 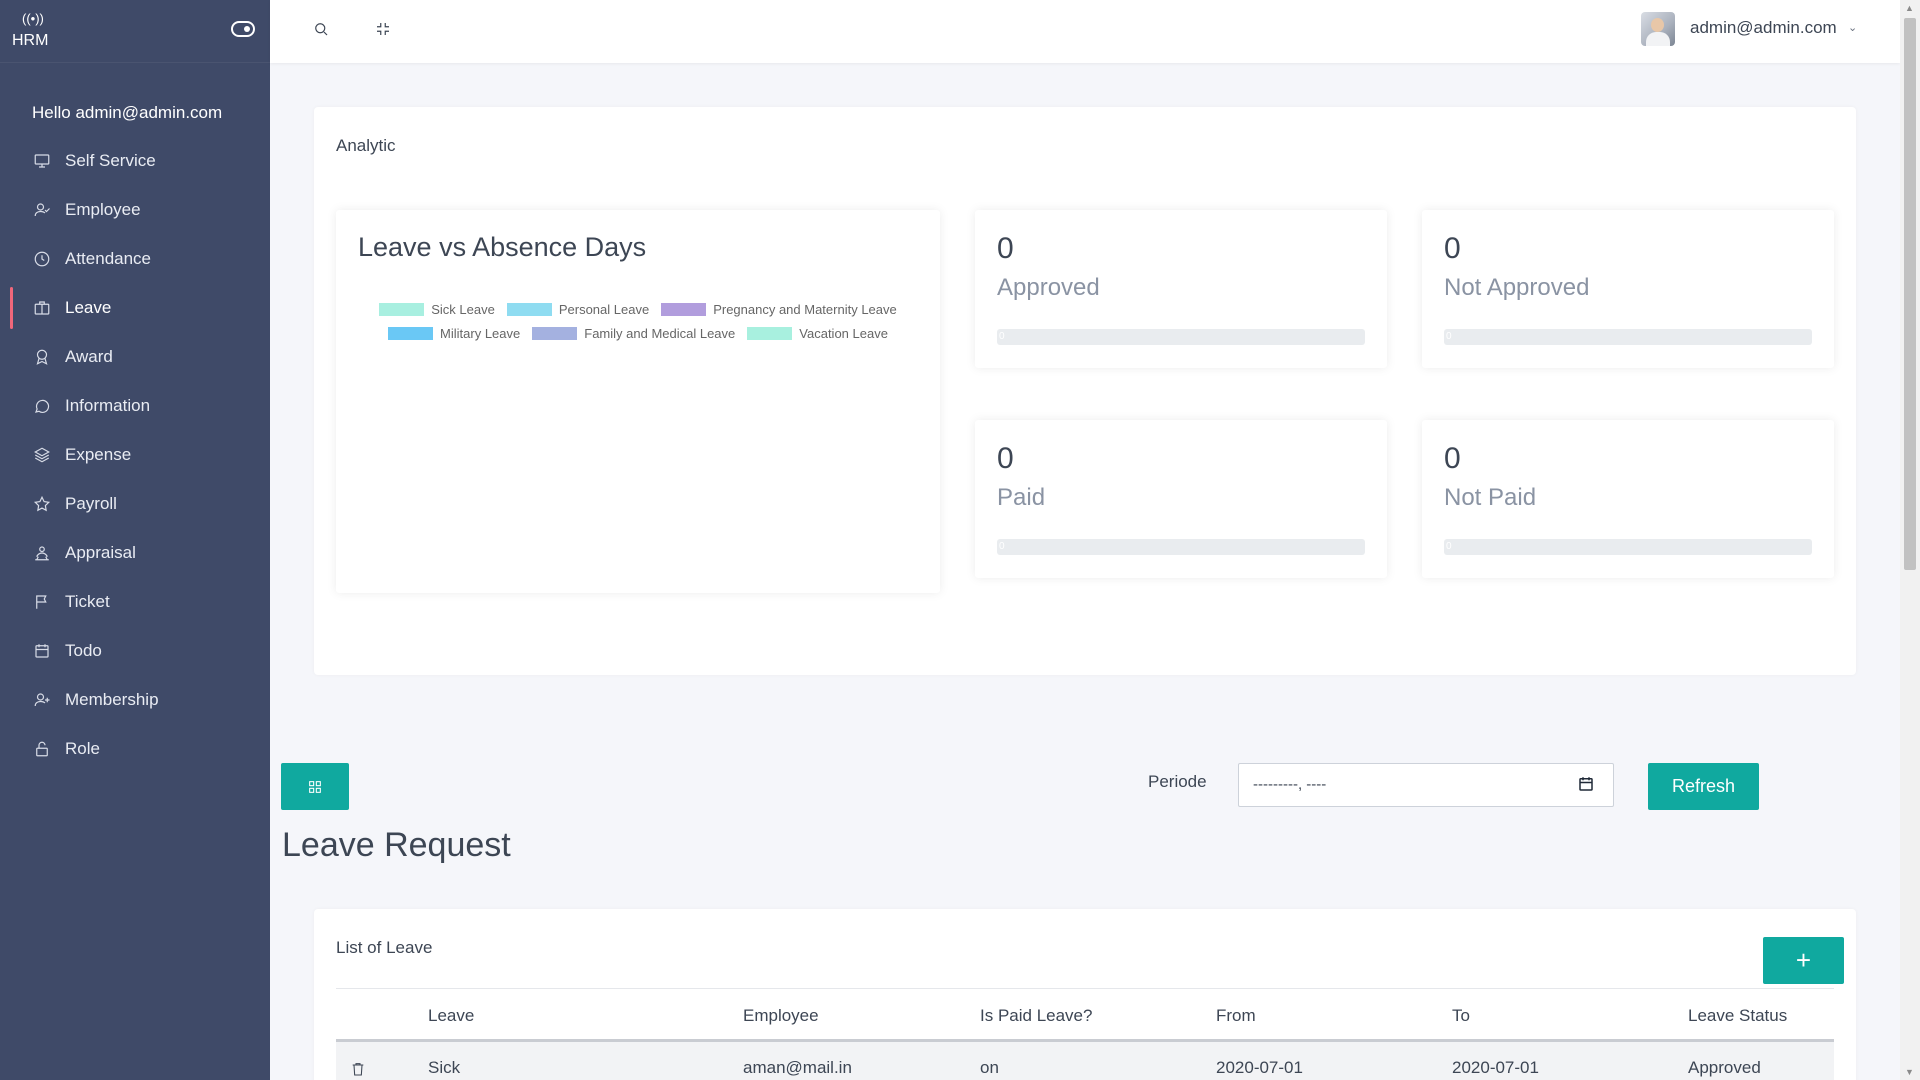 What do you see at coordinates (108, 258) in the screenshot?
I see `sidebar-item-label: Attendance` at bounding box center [108, 258].